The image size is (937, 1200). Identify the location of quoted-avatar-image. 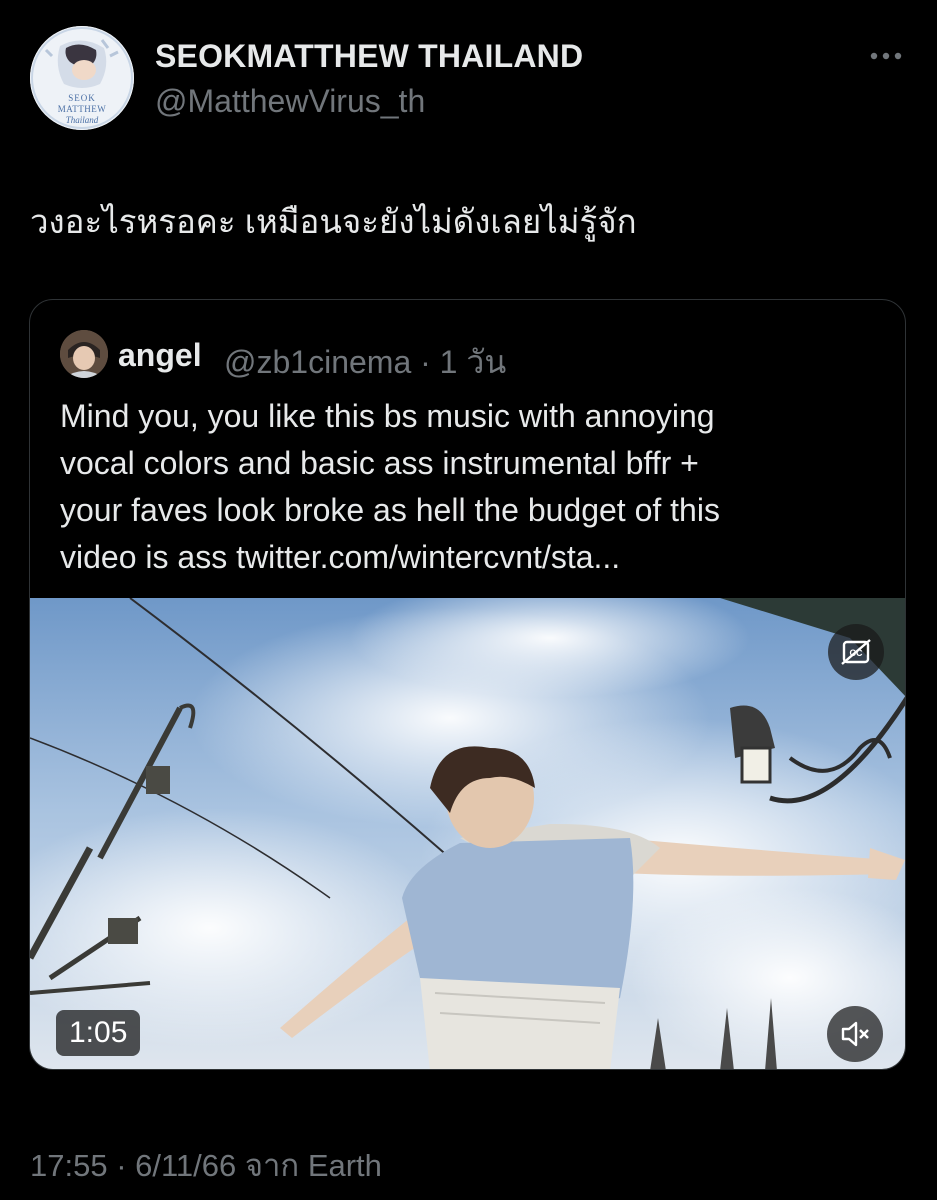
(84, 354).